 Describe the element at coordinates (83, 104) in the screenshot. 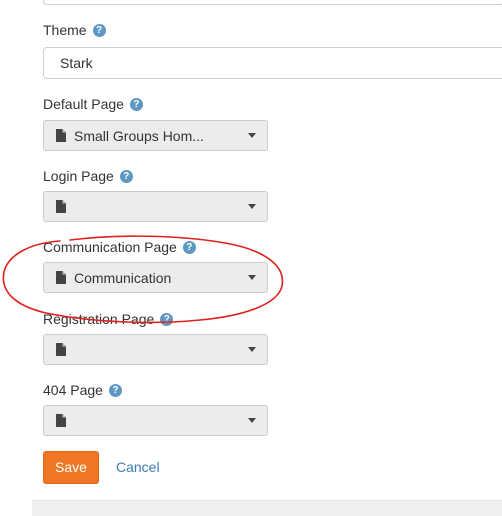

I see `default-page-label-text: Default Page` at that location.